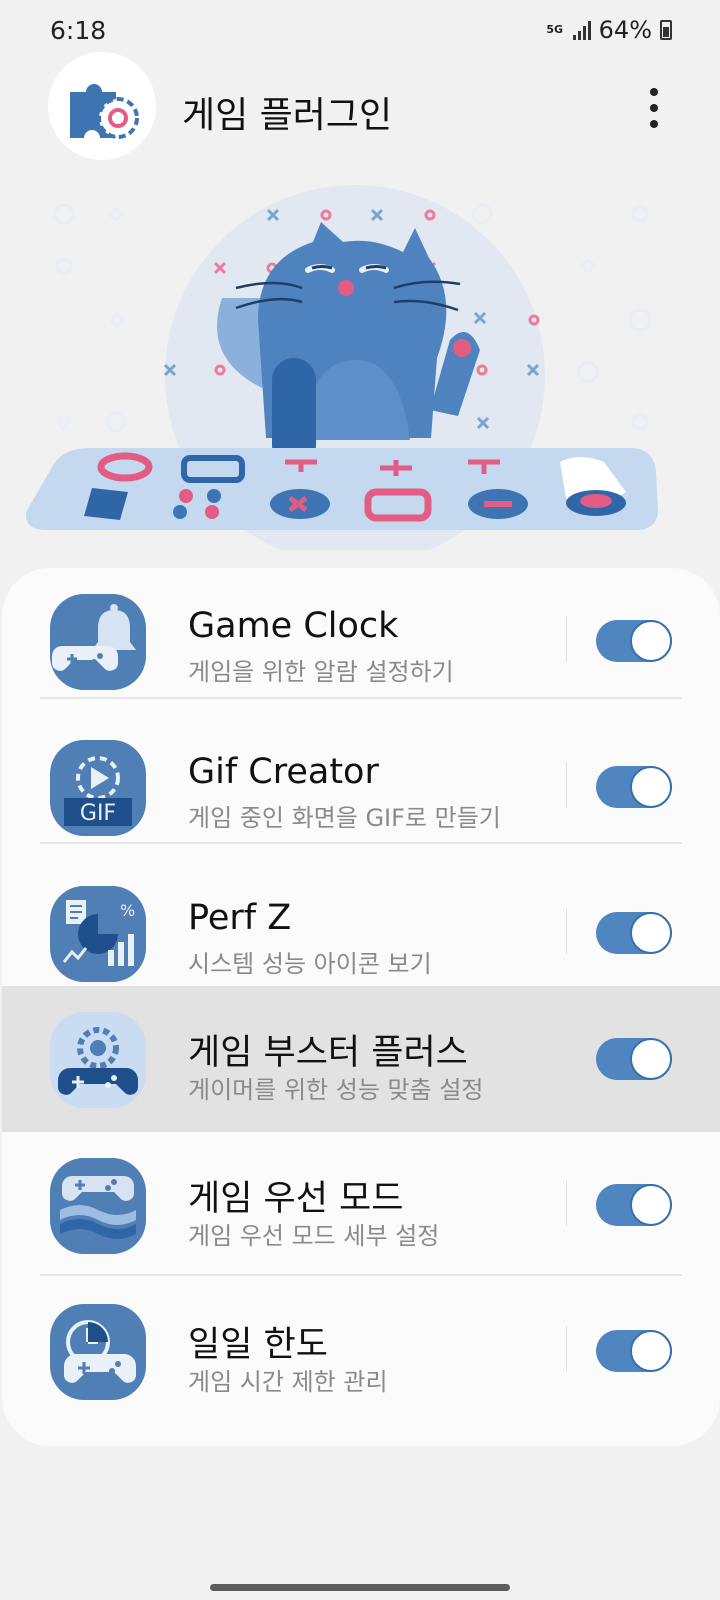 Image resolution: width=720 pixels, height=1600 pixels. Describe the element at coordinates (581, 30) in the screenshot. I see `signal-icon` at that location.